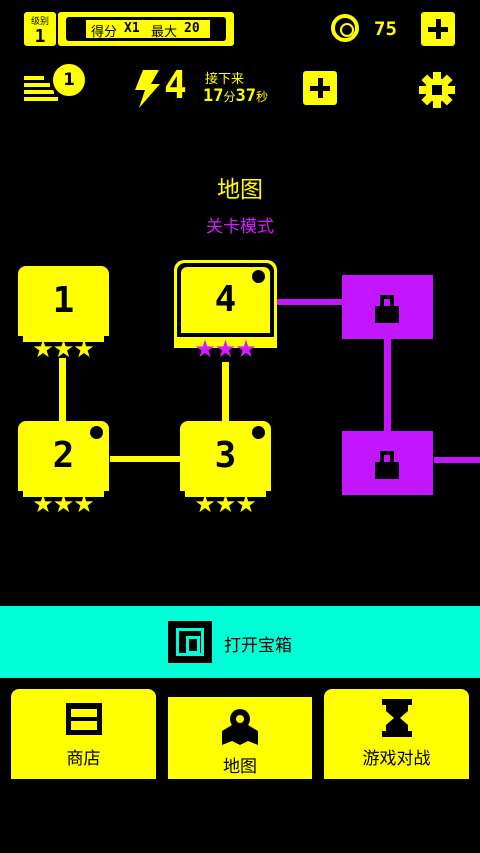 This screenshot has width=480, height=853. Describe the element at coordinates (240, 727) in the screenshot. I see `map-pin-icon` at that location.